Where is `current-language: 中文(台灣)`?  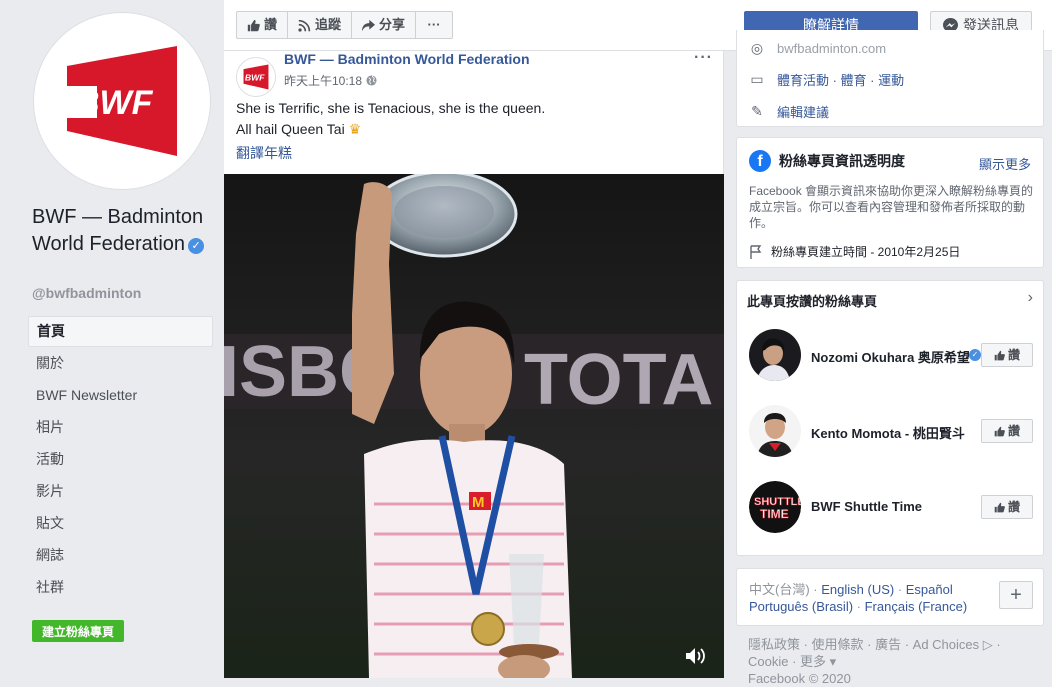 current-language: 中文(台灣) is located at coordinates (779, 589).